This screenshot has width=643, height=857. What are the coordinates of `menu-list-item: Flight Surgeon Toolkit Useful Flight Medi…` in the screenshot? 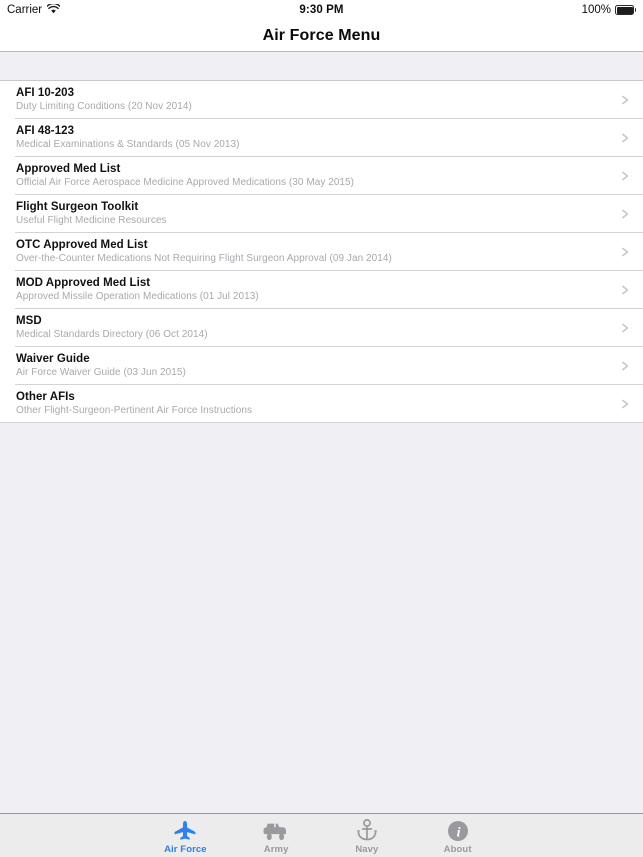 It's located at (321, 214).